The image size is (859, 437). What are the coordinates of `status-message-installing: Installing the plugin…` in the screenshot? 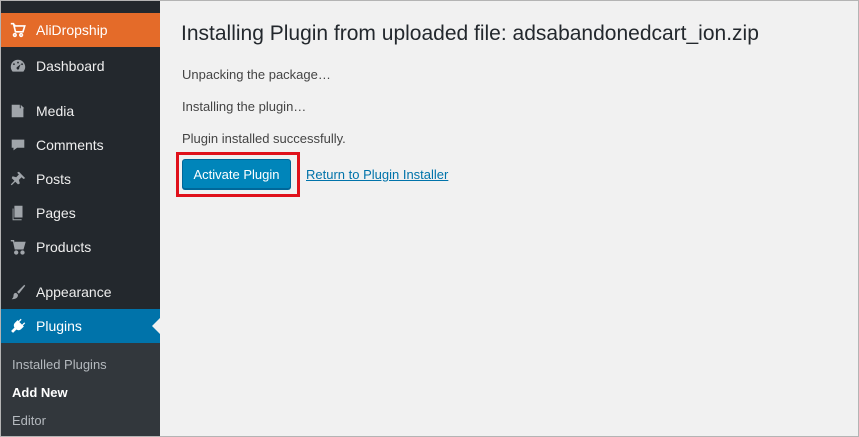 It's located at (244, 106).